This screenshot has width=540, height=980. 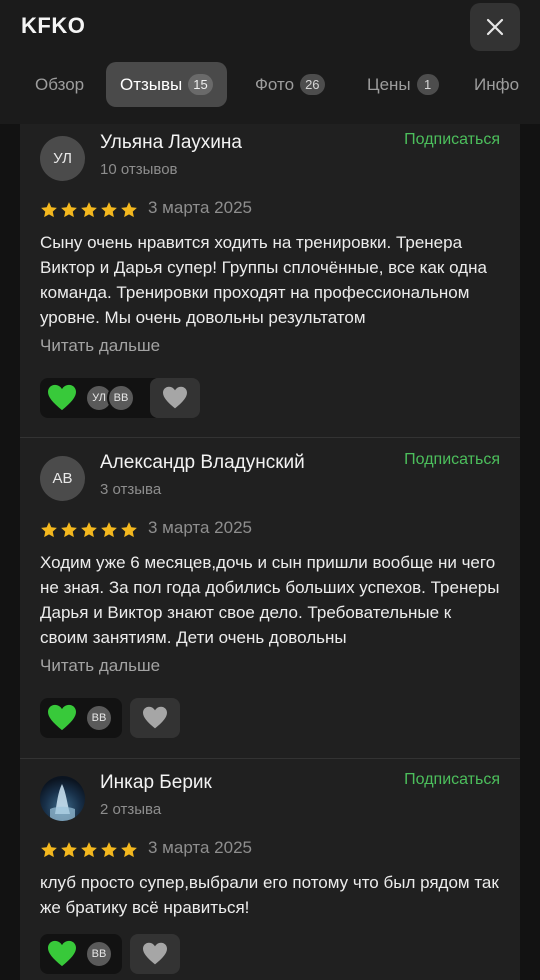 I want to click on close-icon, so click(x=495, y=27).